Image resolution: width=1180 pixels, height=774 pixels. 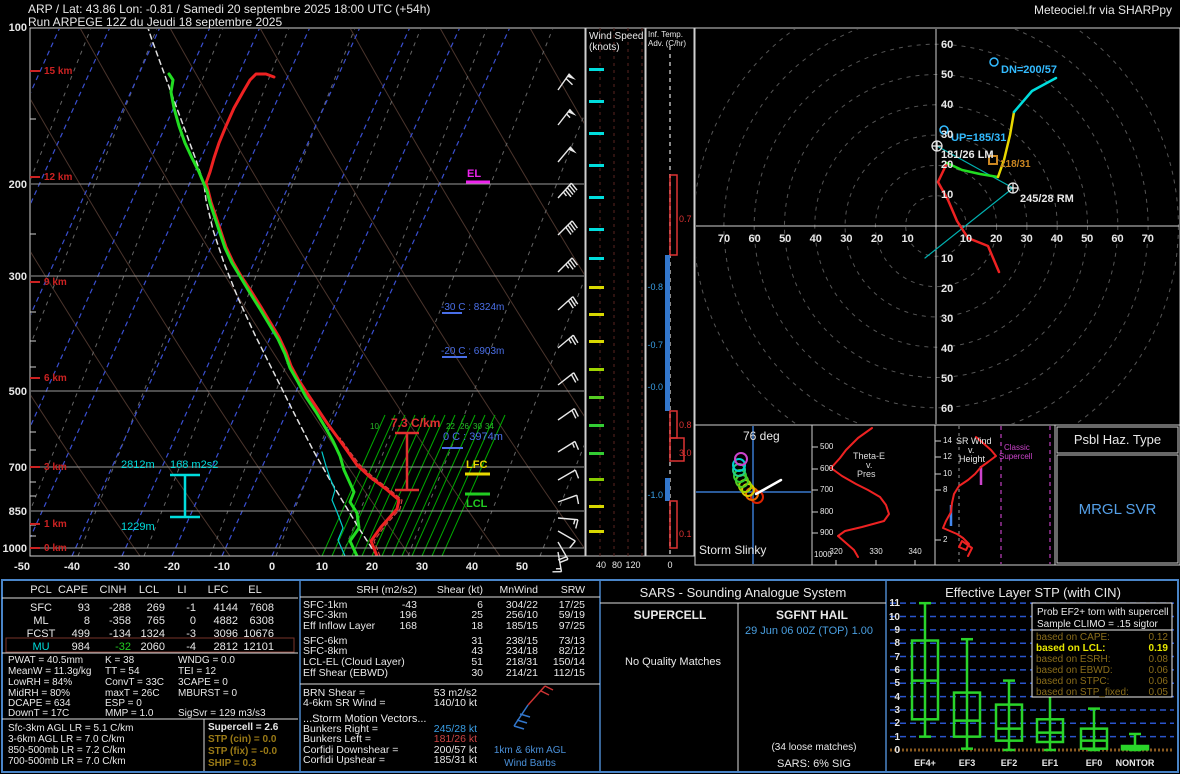 I want to click on stp-ytick-label: 10, so click(x=894, y=617).